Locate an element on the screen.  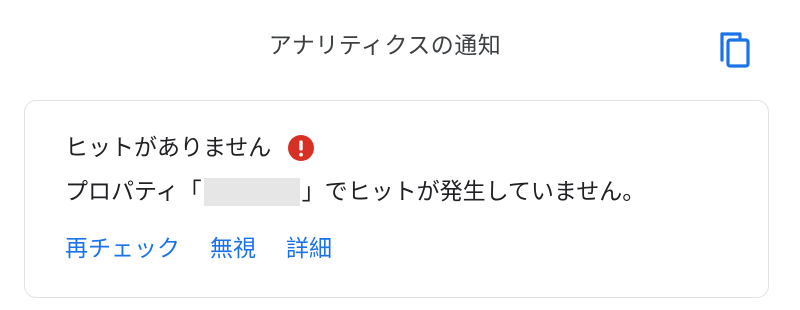
page-title: アナリティクスの通知 is located at coordinates (385, 46).